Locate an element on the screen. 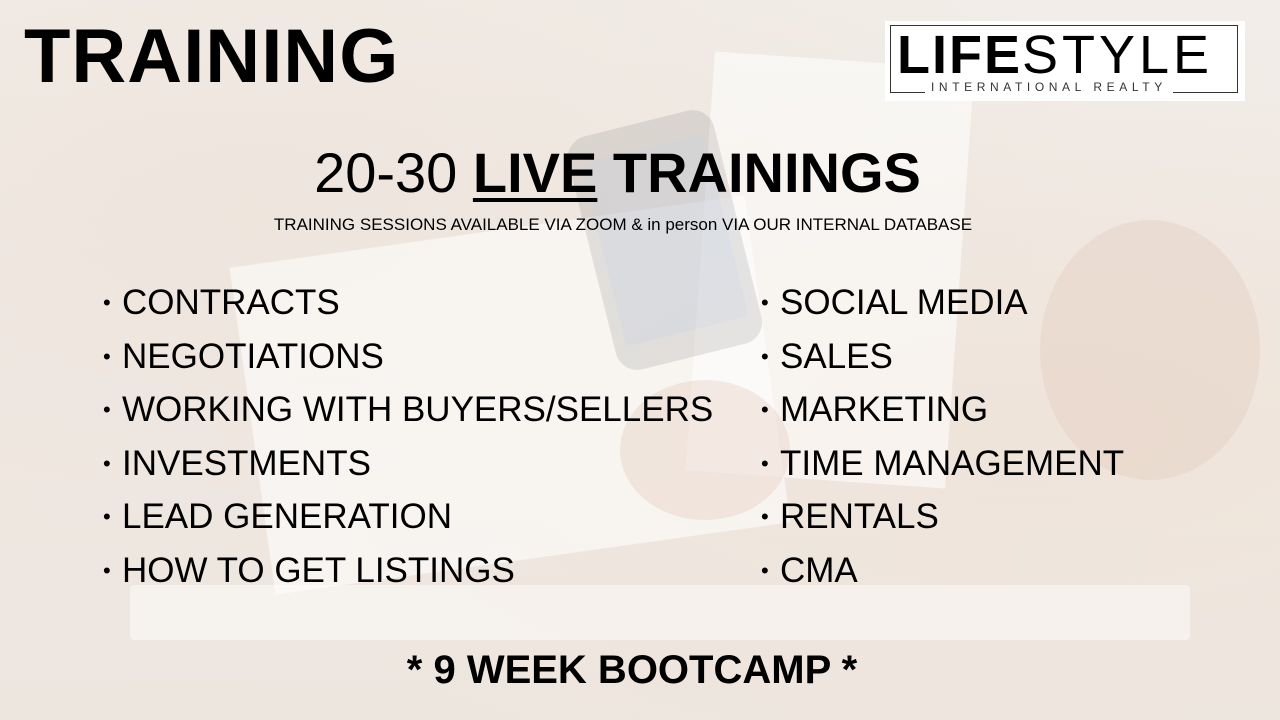  list-item-label: SALES is located at coordinates (836, 356).